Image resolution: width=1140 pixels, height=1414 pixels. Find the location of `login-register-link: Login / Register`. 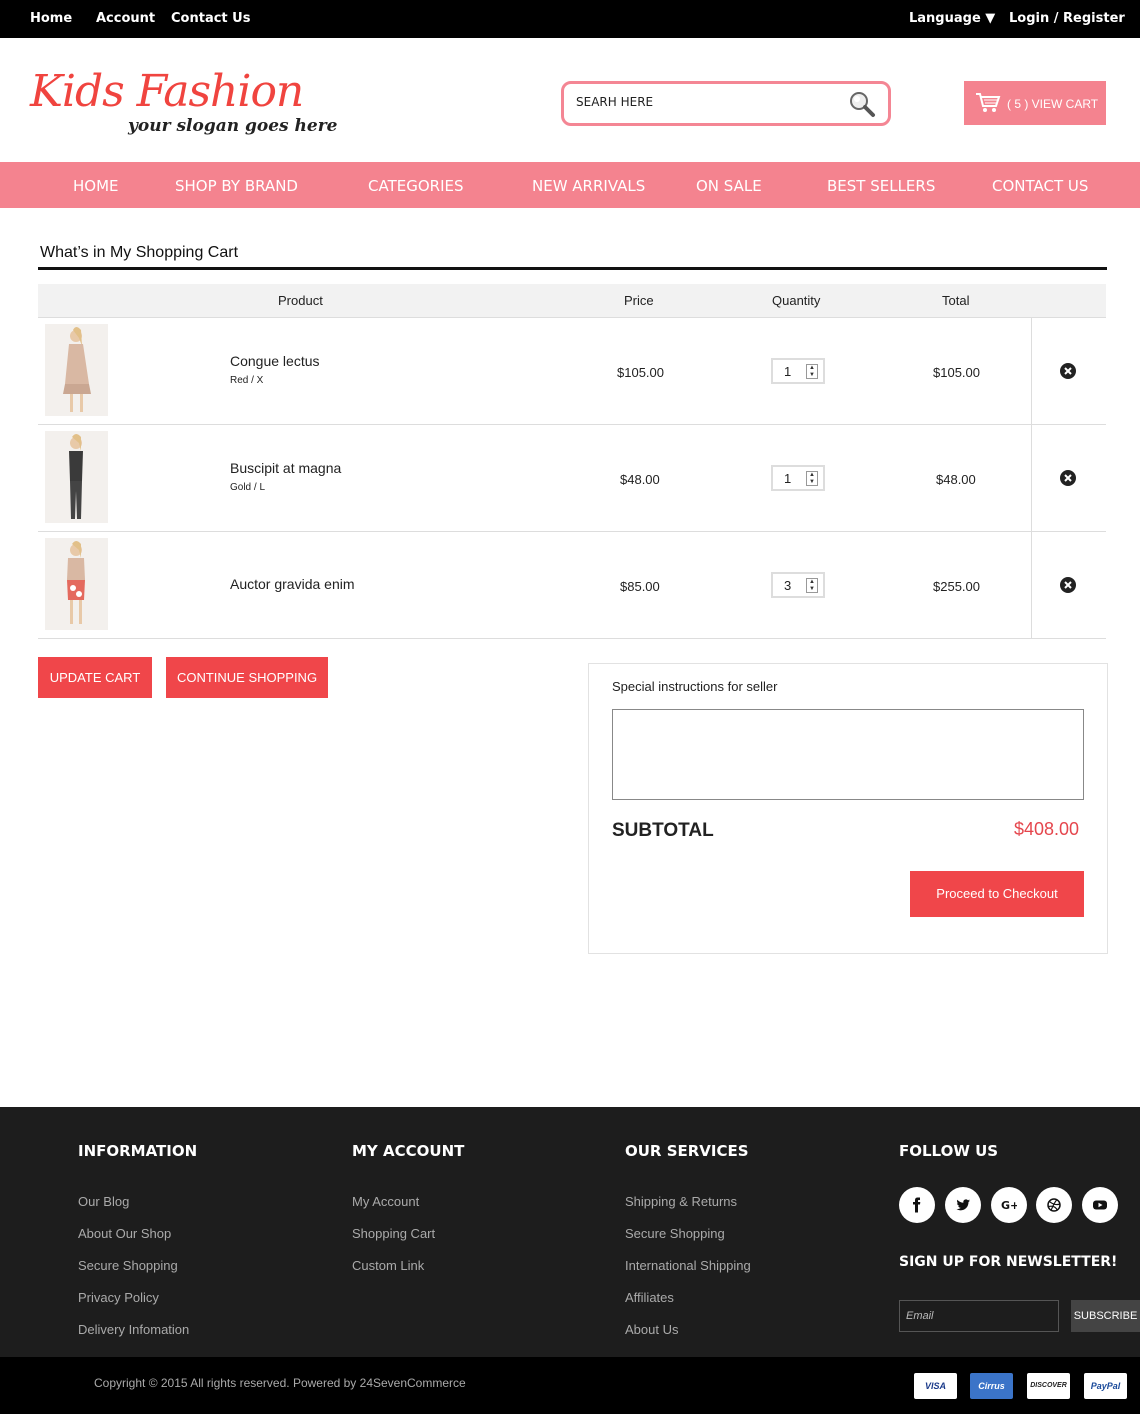

login-register-link: Login / Register is located at coordinates (1067, 18).